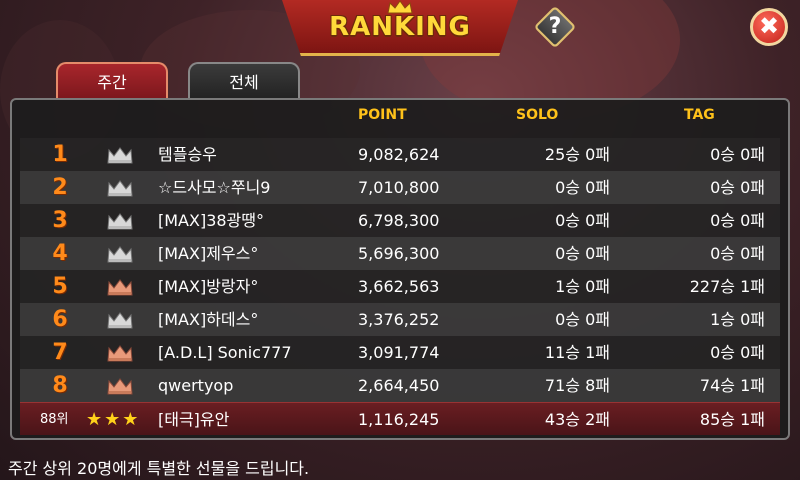  What do you see at coordinates (577, 352) in the screenshot?
I see `player-solo-record: 11승 1패` at bounding box center [577, 352].